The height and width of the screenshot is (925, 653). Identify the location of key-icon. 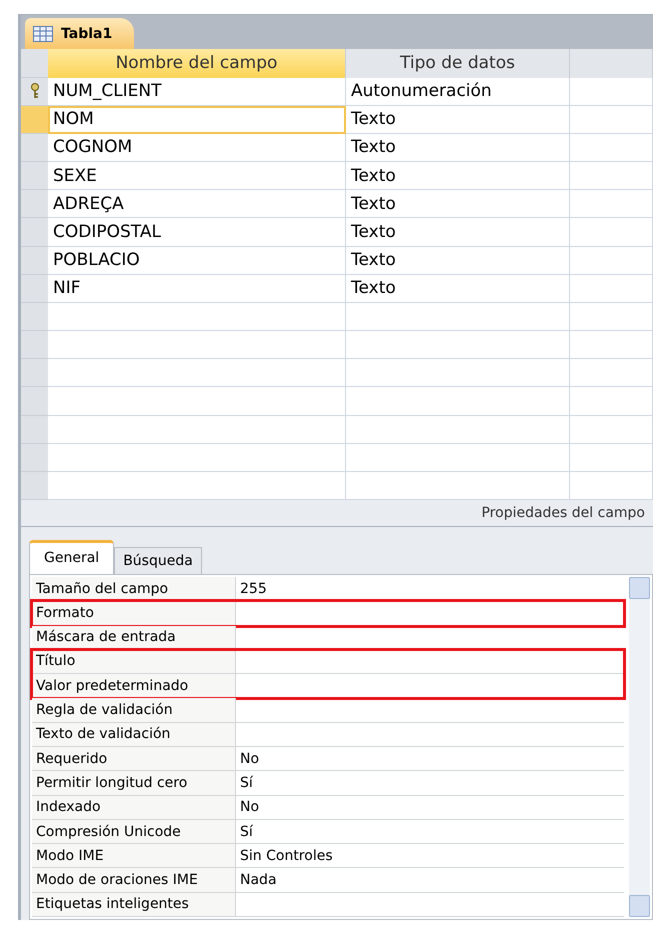
(35, 91).